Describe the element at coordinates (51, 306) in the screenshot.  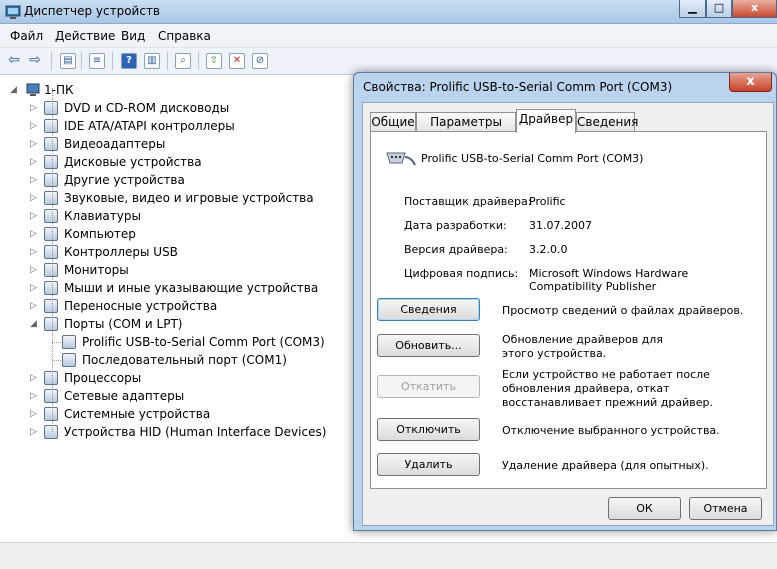
I see `portable-device-icon` at that location.